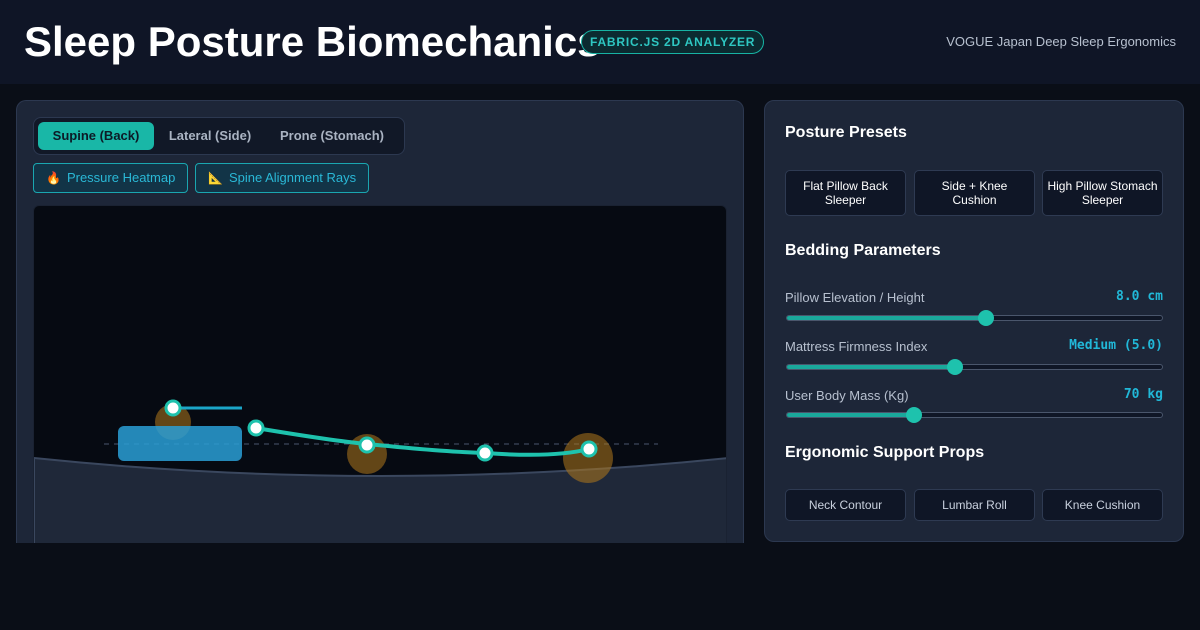  Describe the element at coordinates (589, 449) in the screenshot. I see `hip-joint` at that location.